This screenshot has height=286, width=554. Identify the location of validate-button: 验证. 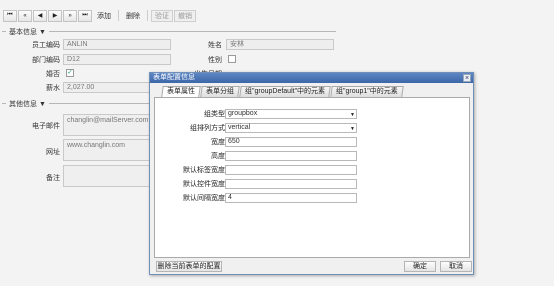
(162, 15).